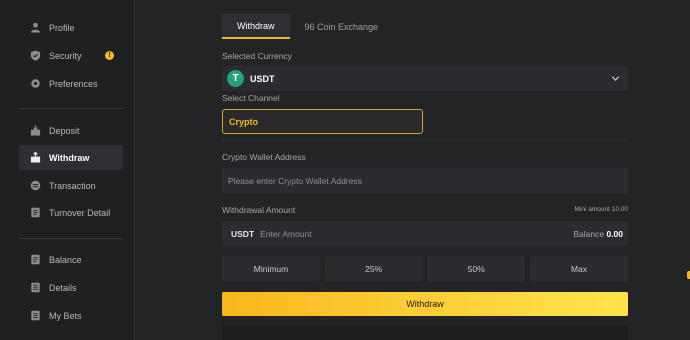 The width and height of the screenshot is (690, 340). I want to click on tab-withdraw: Withdraw, so click(256, 26).